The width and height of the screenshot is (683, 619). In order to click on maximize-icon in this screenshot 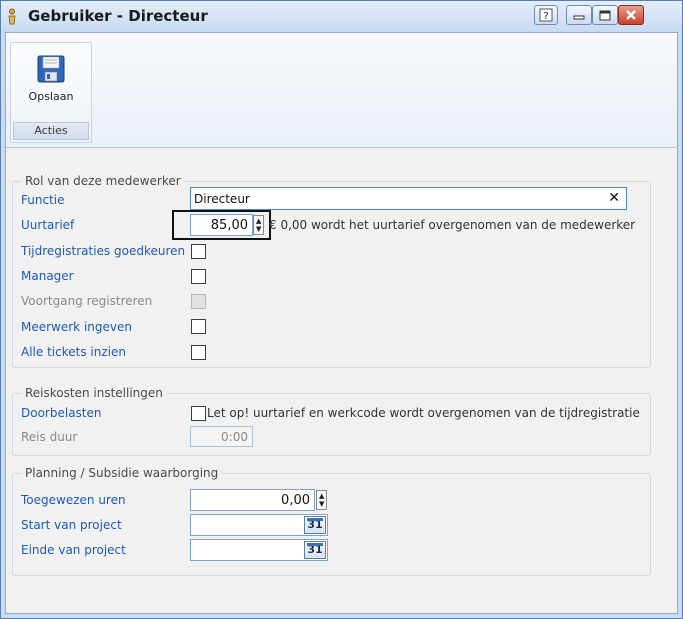, I will do `click(605, 15)`.